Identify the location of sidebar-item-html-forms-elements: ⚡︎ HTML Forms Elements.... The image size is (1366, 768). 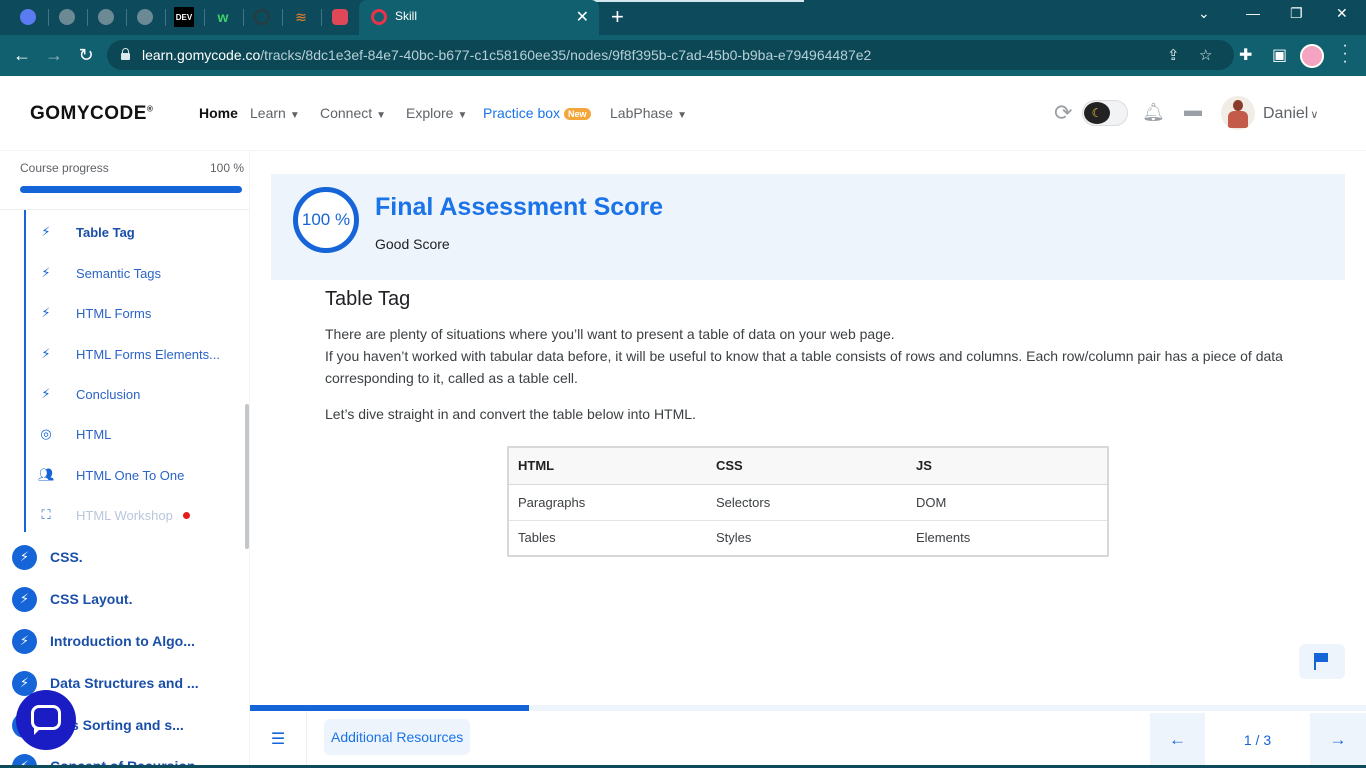
(140, 354).